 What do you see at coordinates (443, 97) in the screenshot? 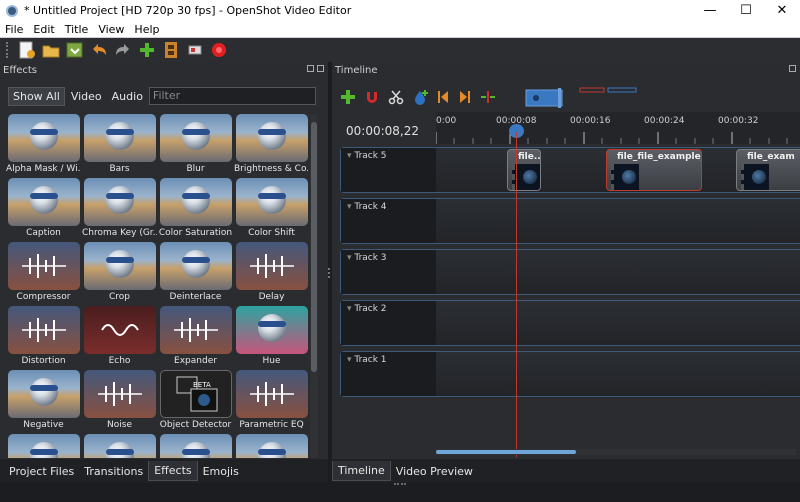
I see `previous-marker-icon` at bounding box center [443, 97].